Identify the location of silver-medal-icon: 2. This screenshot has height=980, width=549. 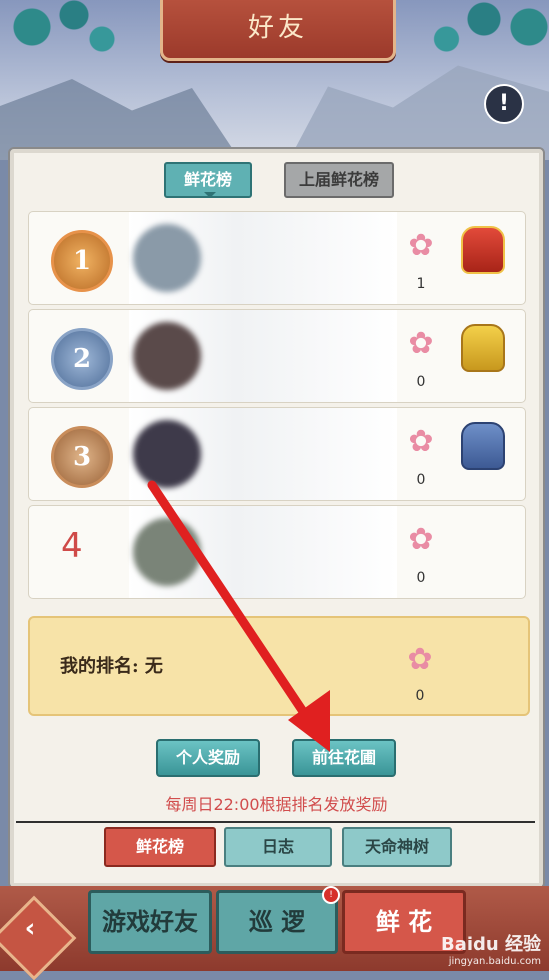
(82, 359).